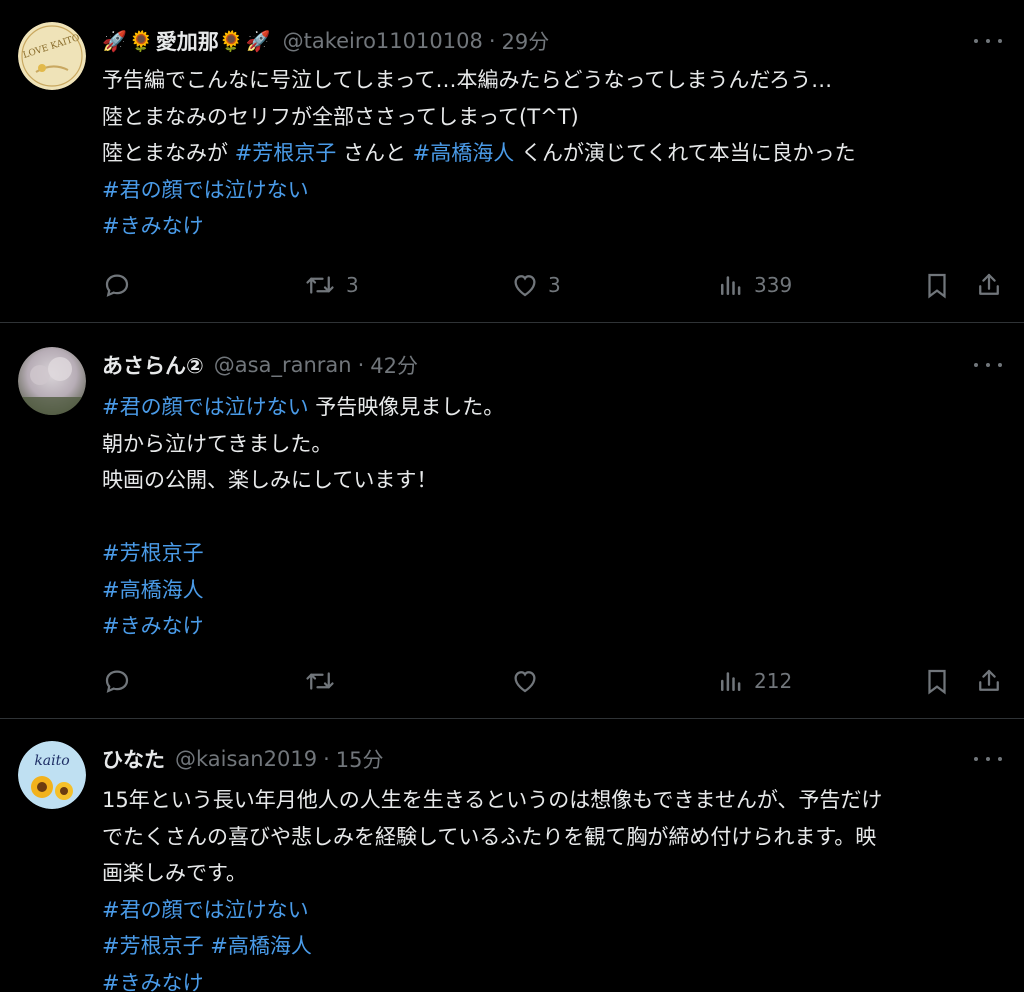 This screenshot has height=992, width=1024. I want to click on tweet-header: あさらん② @asa_ranran · 42分, so click(260, 365).